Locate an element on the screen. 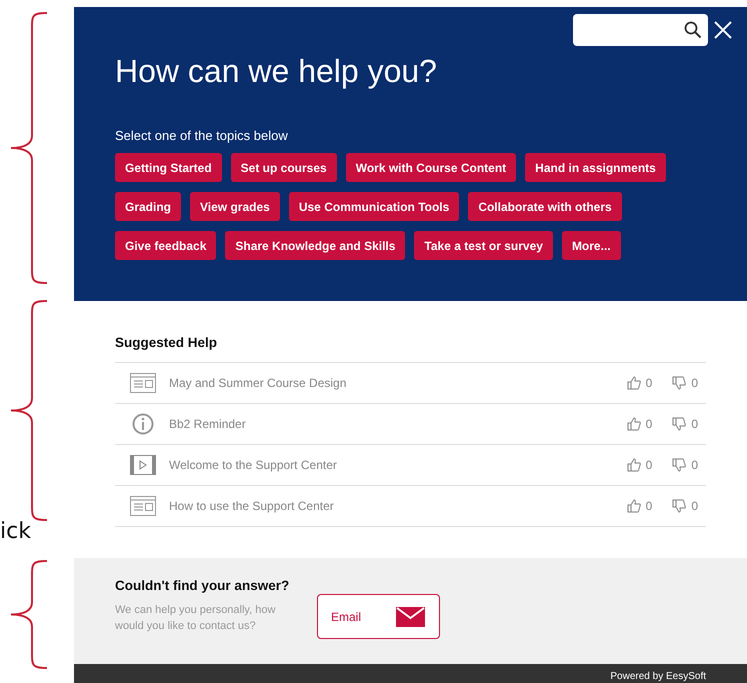  envelope-icon is located at coordinates (410, 616).